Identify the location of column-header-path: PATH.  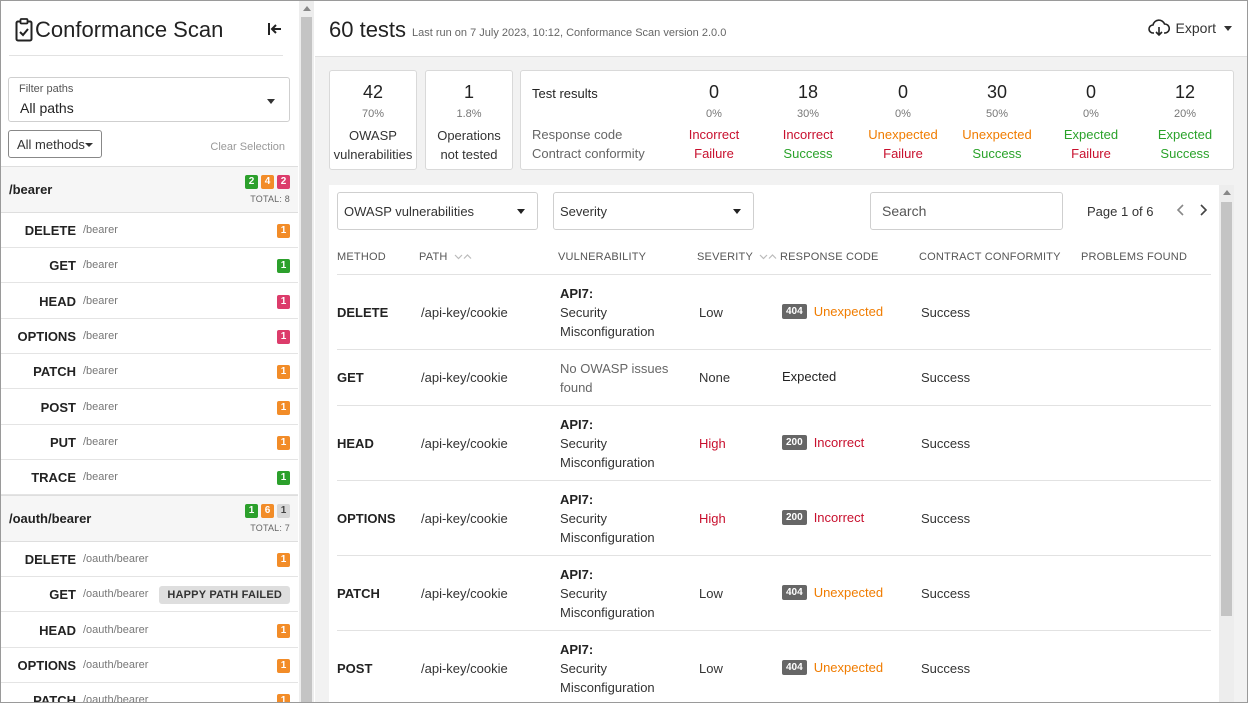
(445, 257).